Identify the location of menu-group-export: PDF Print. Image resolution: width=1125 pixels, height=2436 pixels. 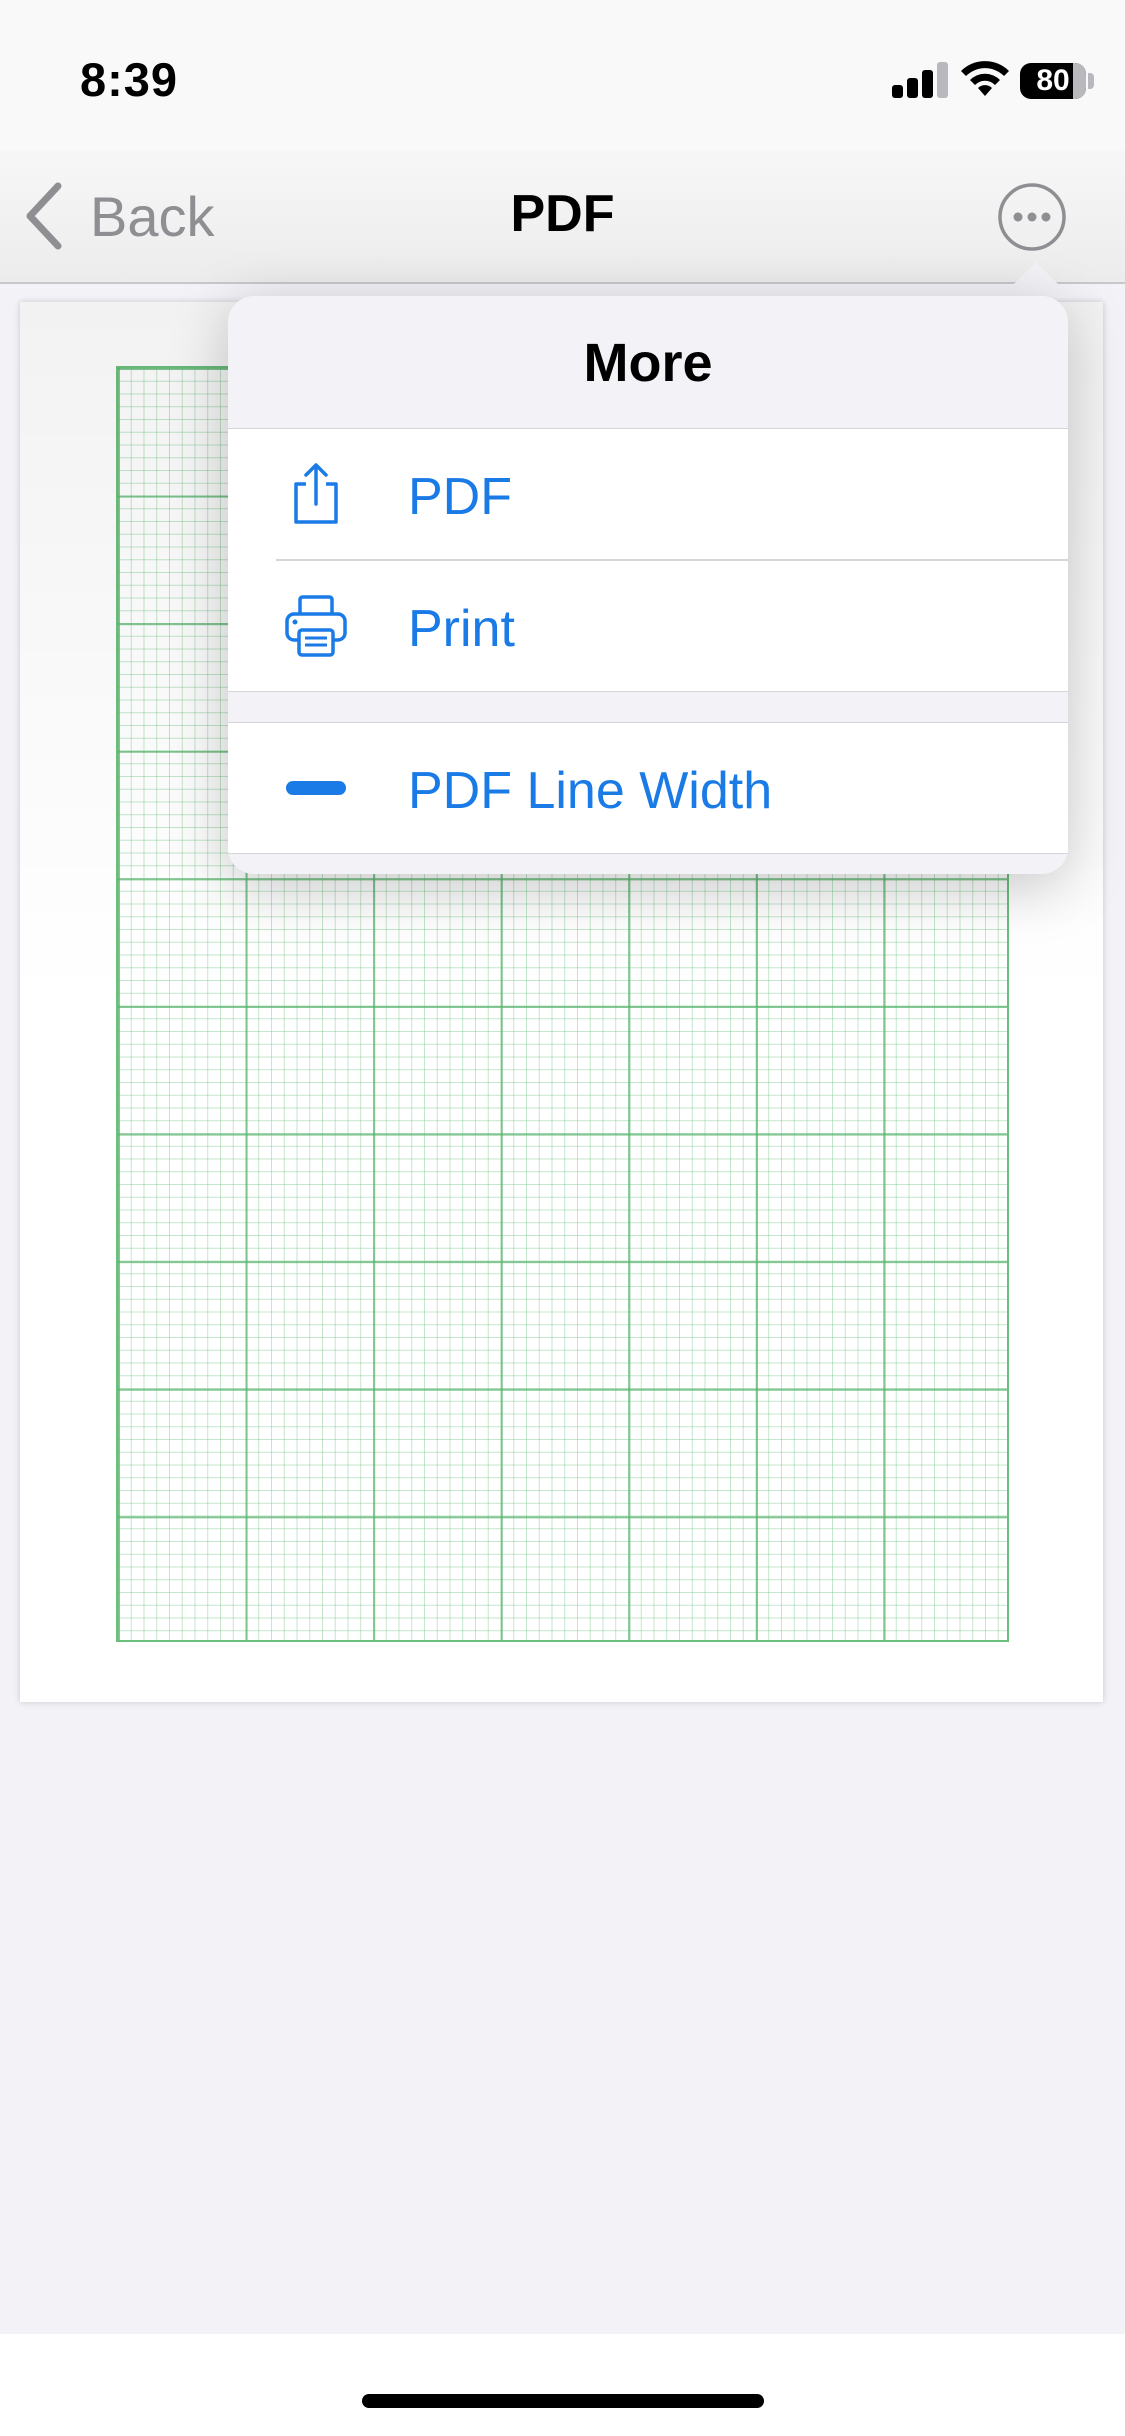
(648, 560).